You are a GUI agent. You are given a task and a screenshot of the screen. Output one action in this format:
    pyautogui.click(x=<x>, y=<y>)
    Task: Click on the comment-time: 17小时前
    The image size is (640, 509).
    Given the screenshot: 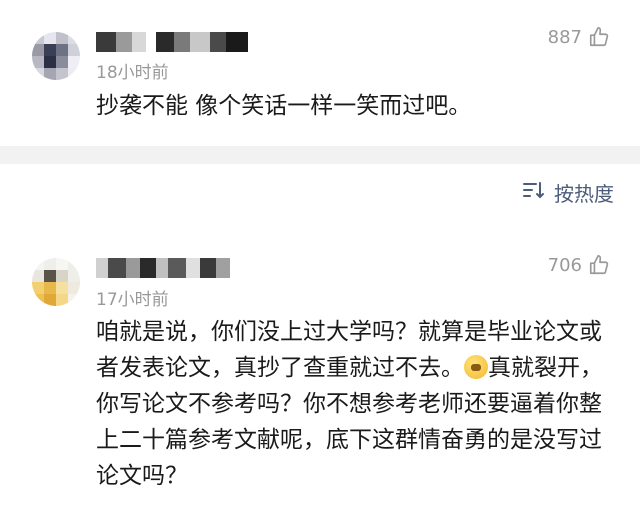 What is the action you would take?
    pyautogui.click(x=132, y=300)
    